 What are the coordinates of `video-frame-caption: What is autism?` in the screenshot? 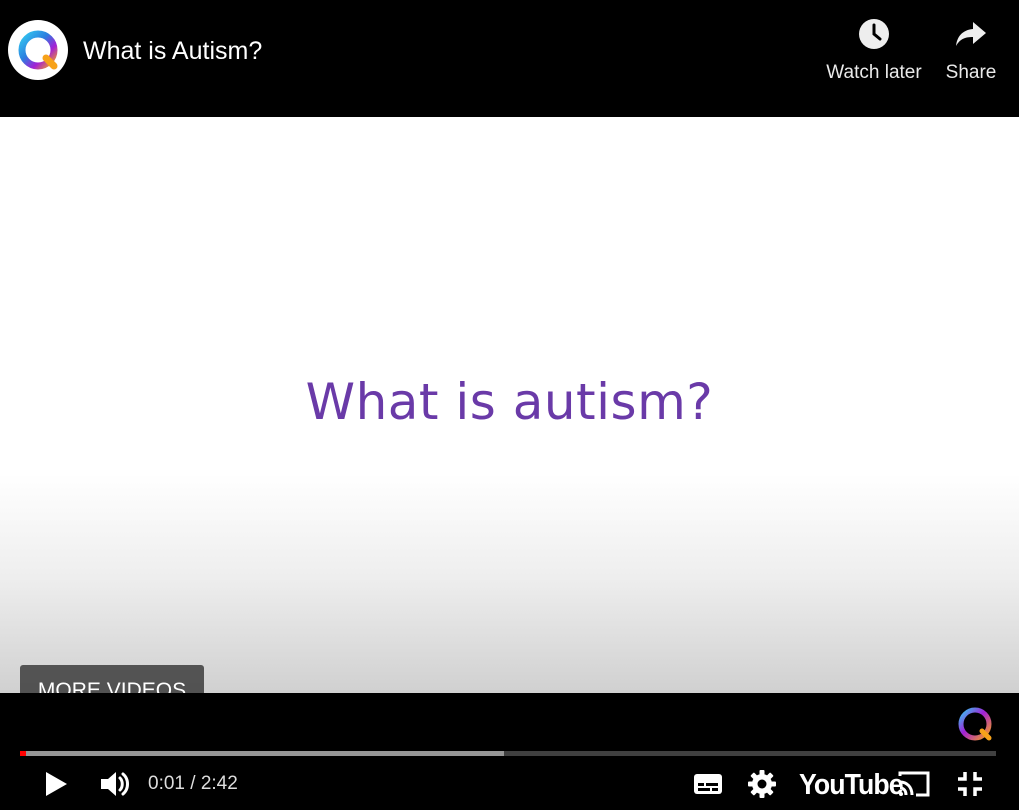 It's located at (509, 402).